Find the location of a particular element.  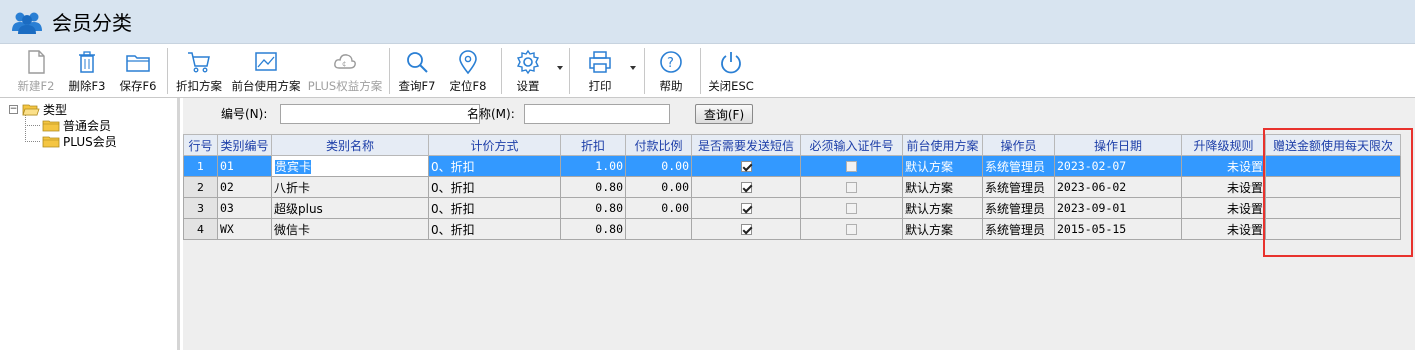

settings-dropdown-caret-icon is located at coordinates (560, 68).